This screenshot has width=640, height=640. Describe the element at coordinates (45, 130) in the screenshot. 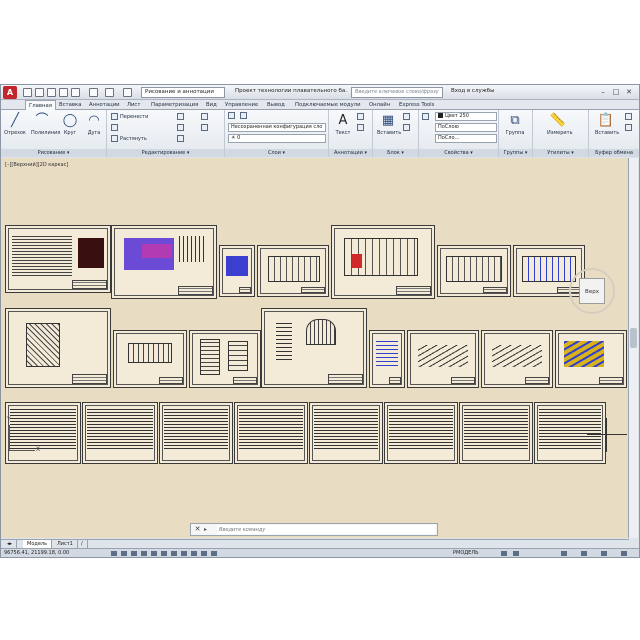

I see `polyline-tool: ⌒ Полилиния` at that location.